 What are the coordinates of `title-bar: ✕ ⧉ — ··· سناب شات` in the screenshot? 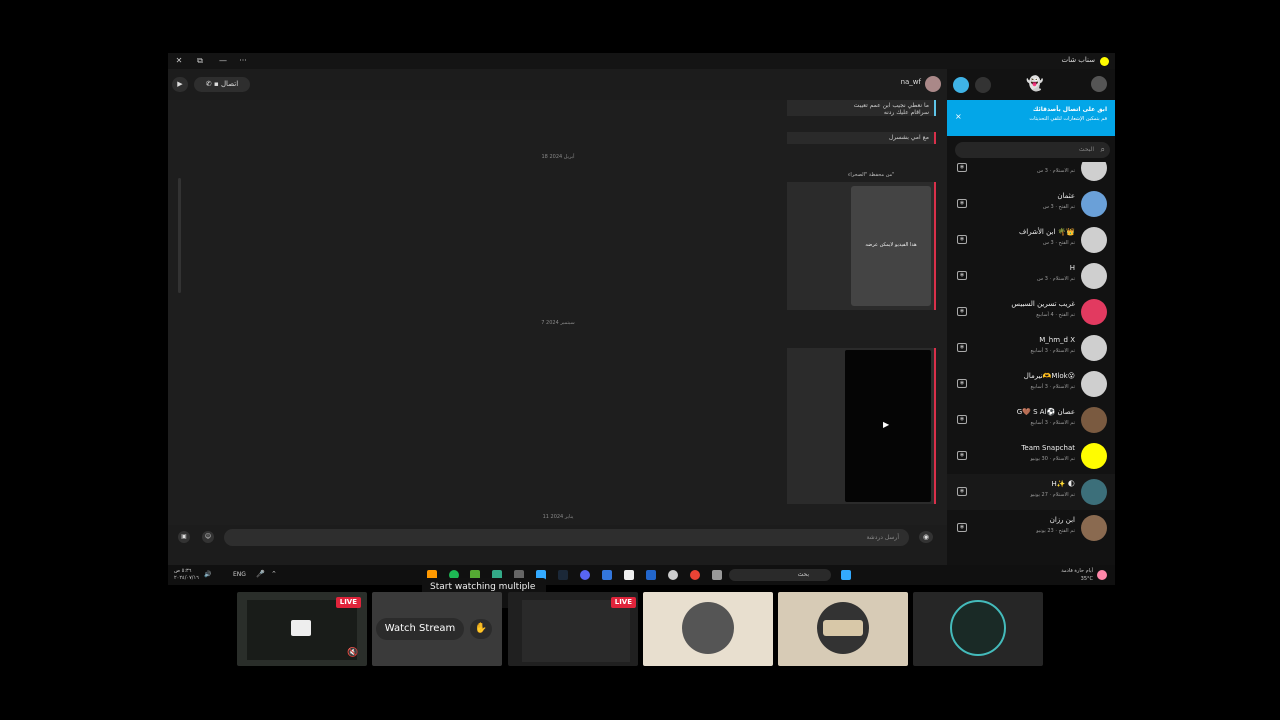 It's located at (641, 61).